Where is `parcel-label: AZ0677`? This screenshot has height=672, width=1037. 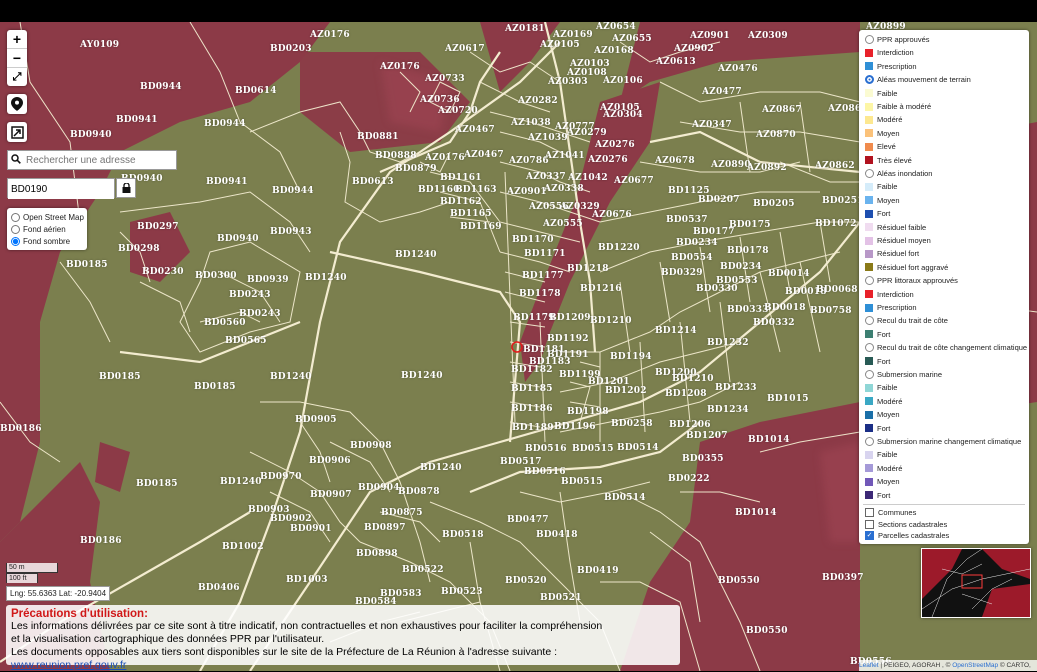 parcel-label: AZ0677 is located at coordinates (634, 181).